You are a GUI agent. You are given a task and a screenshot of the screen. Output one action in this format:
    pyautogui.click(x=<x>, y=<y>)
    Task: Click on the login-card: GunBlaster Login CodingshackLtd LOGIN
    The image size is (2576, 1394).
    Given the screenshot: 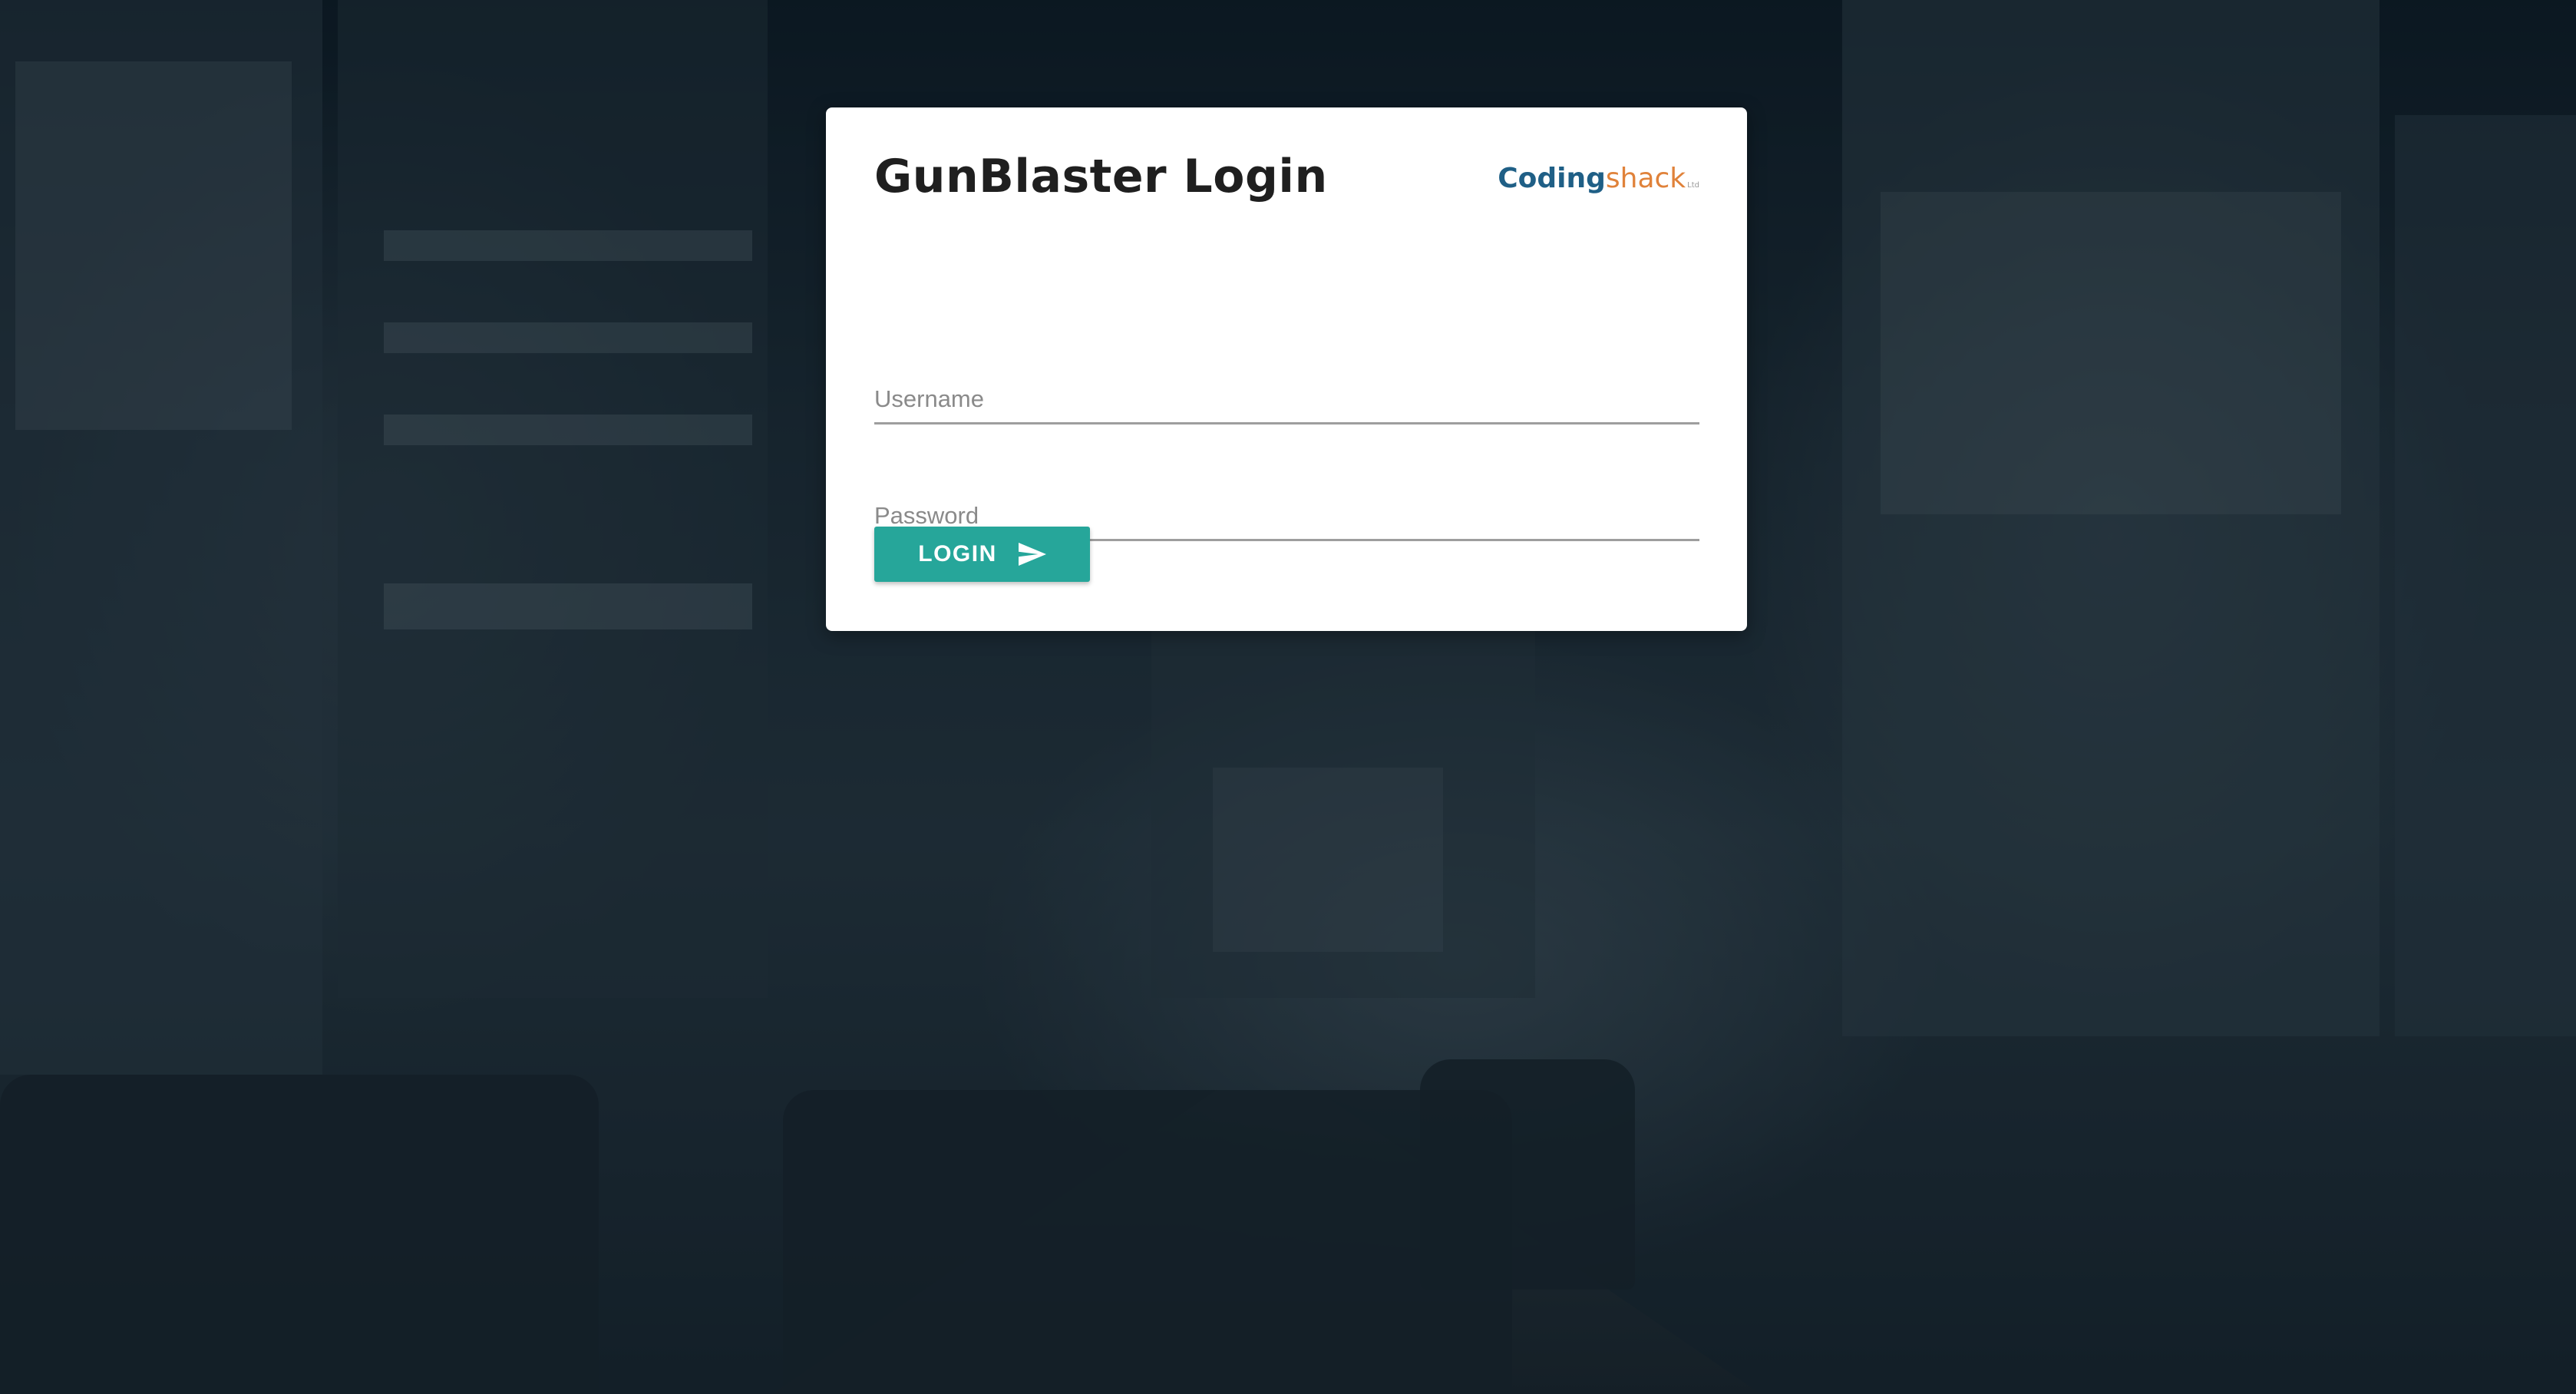 What is the action you would take?
    pyautogui.click(x=1286, y=369)
    